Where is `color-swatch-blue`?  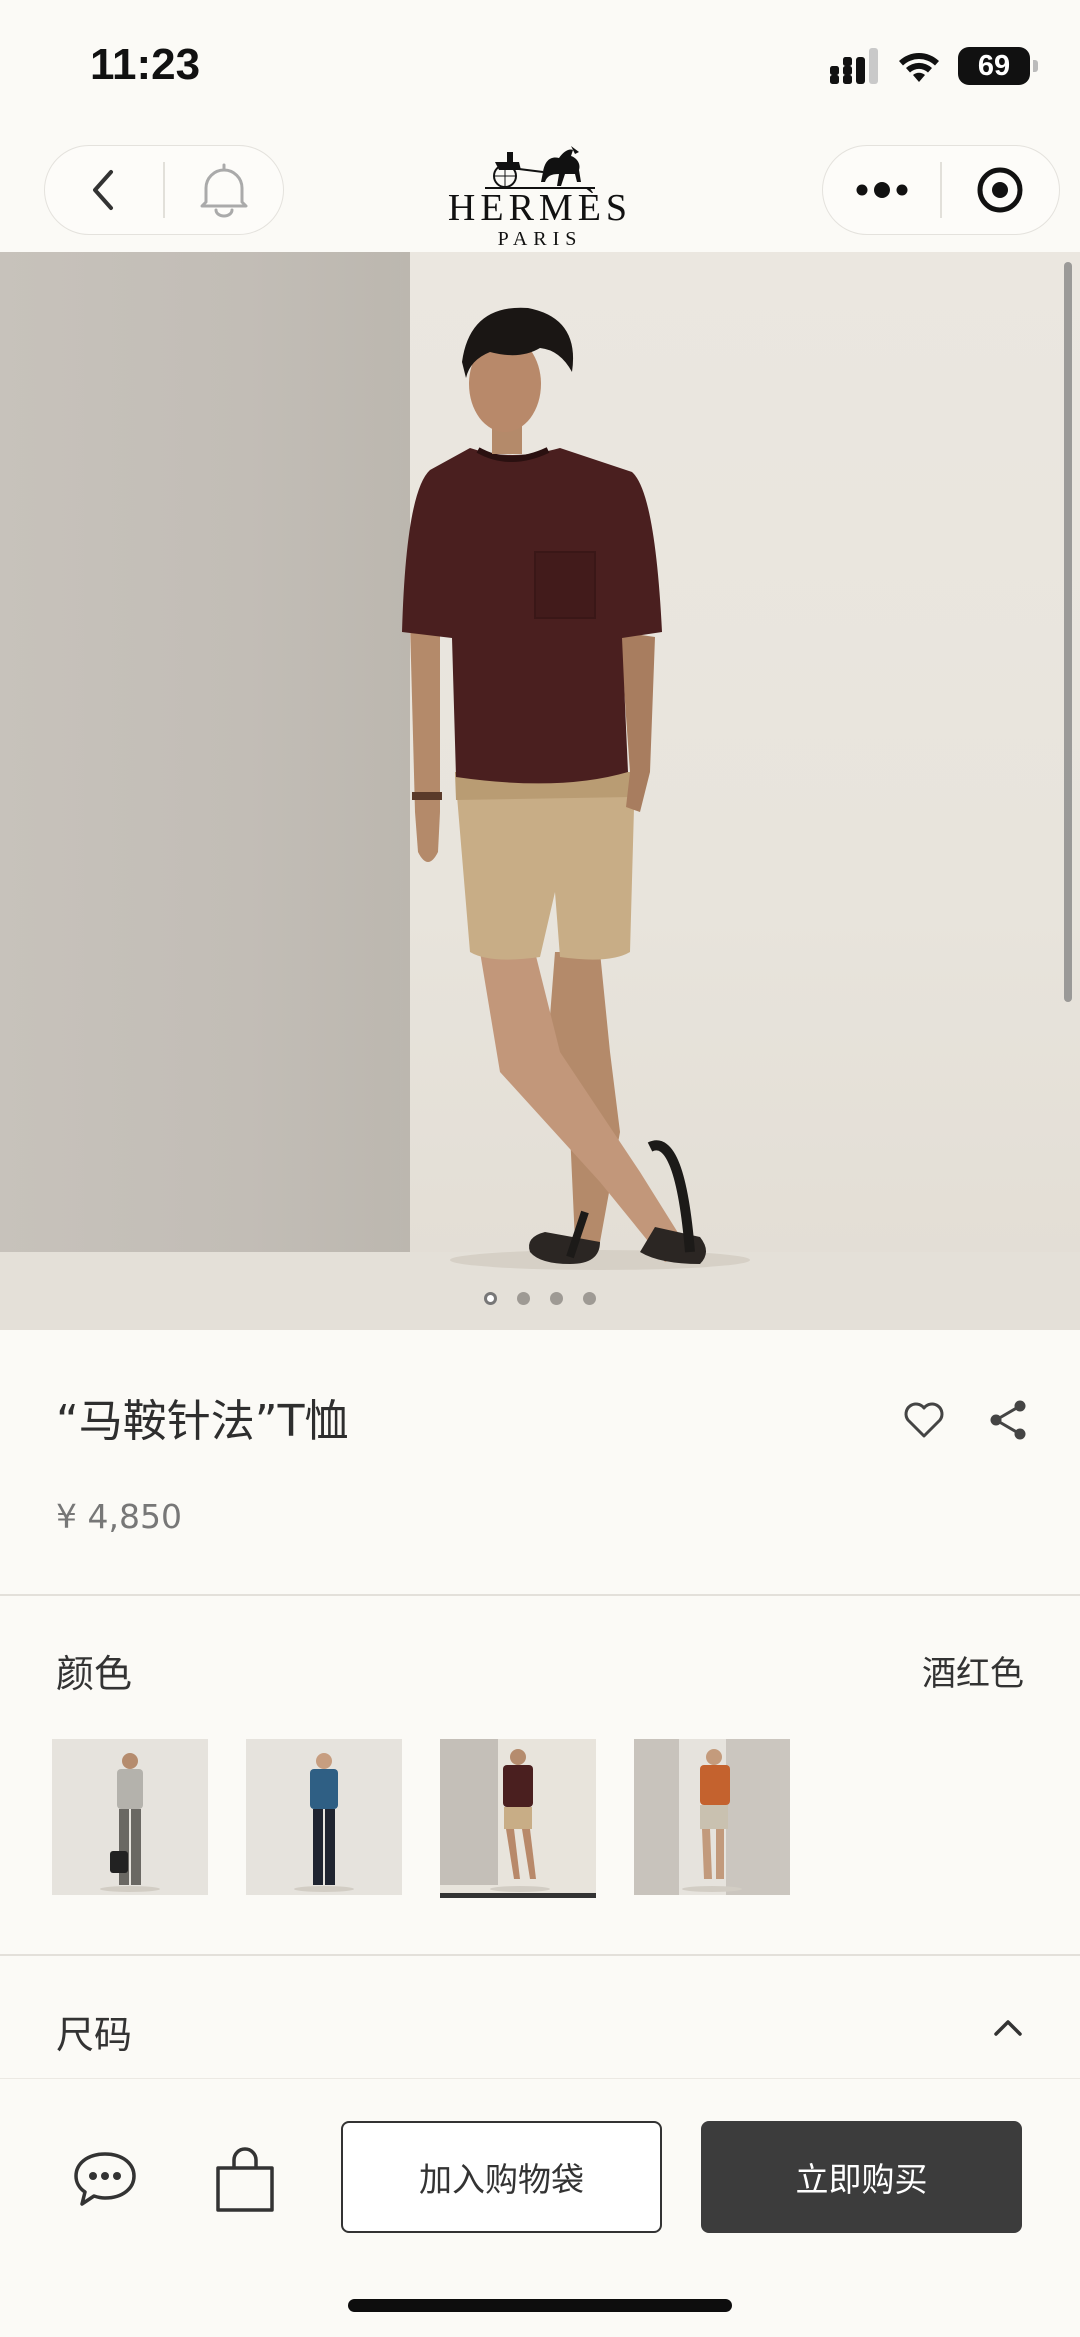 color-swatch-blue is located at coordinates (324, 1817).